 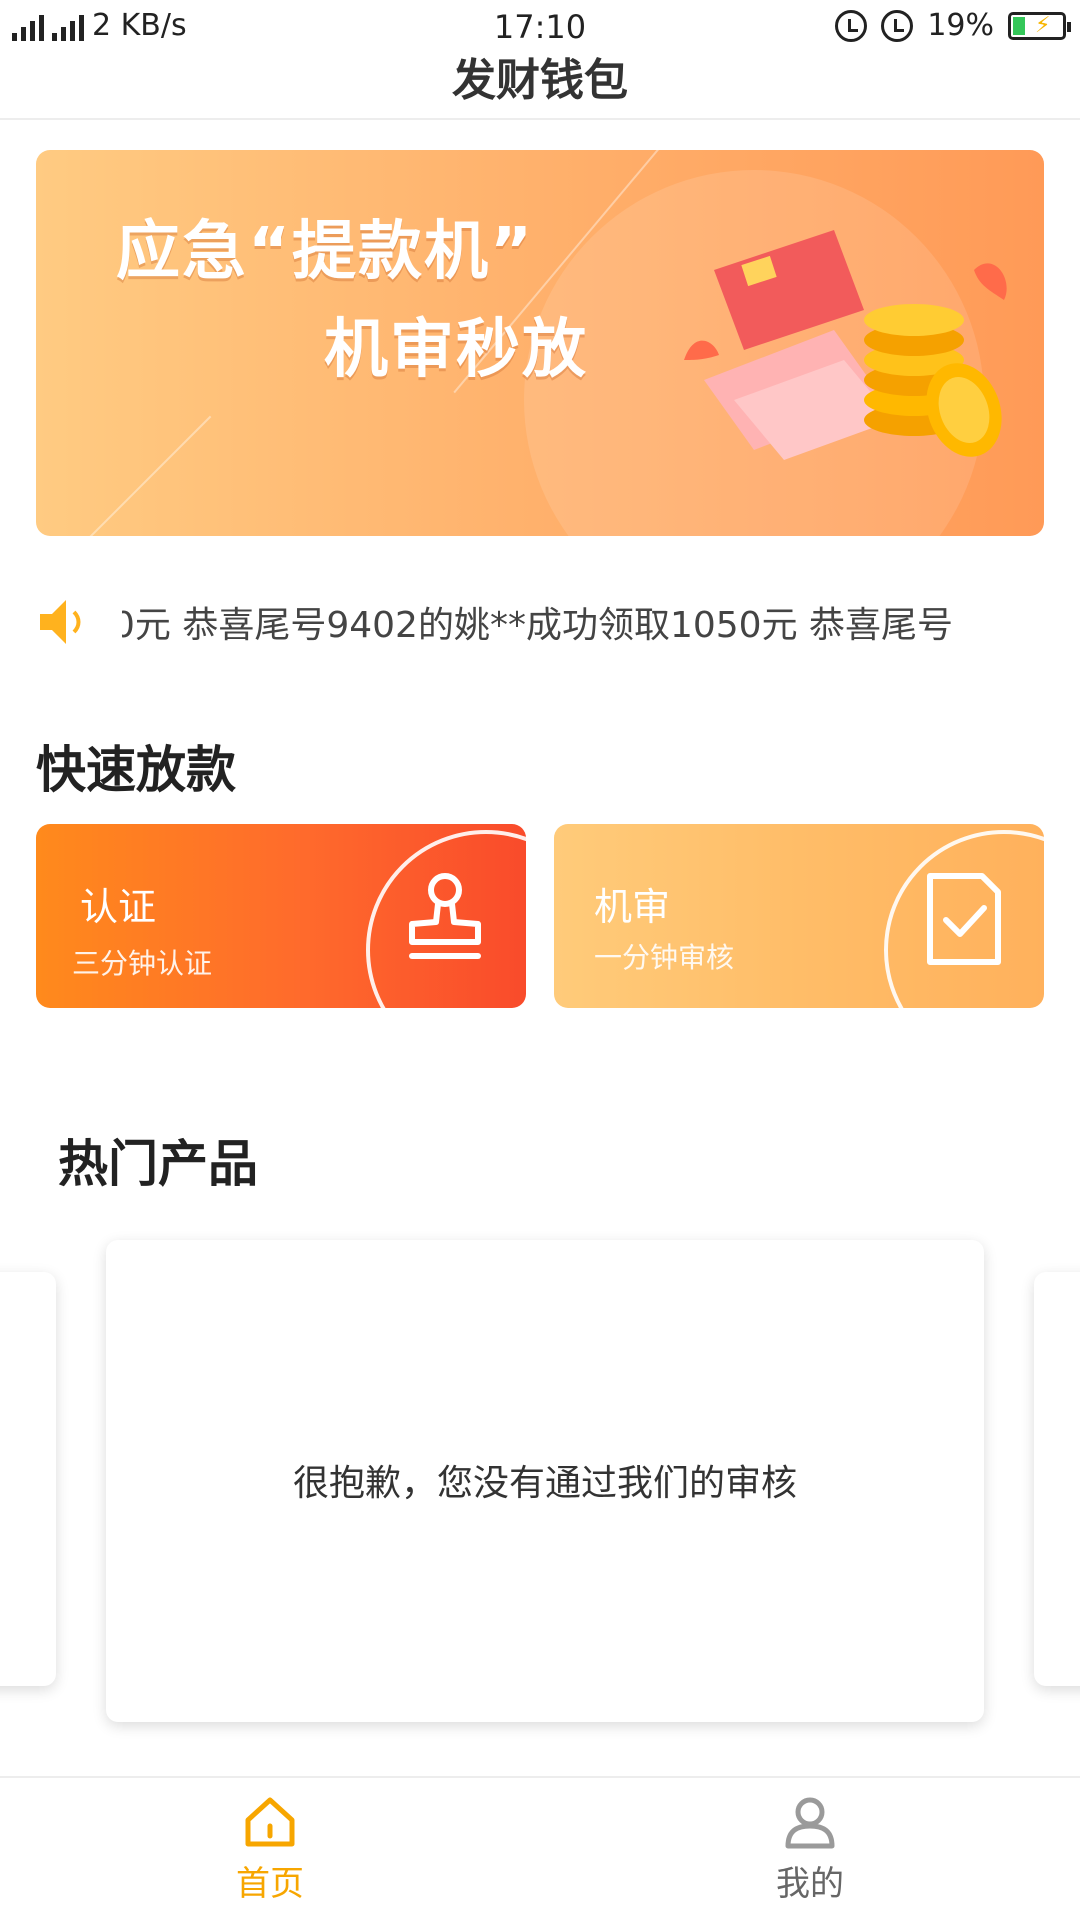 What do you see at coordinates (960, 25) in the screenshot?
I see `battery-percent: 19%` at bounding box center [960, 25].